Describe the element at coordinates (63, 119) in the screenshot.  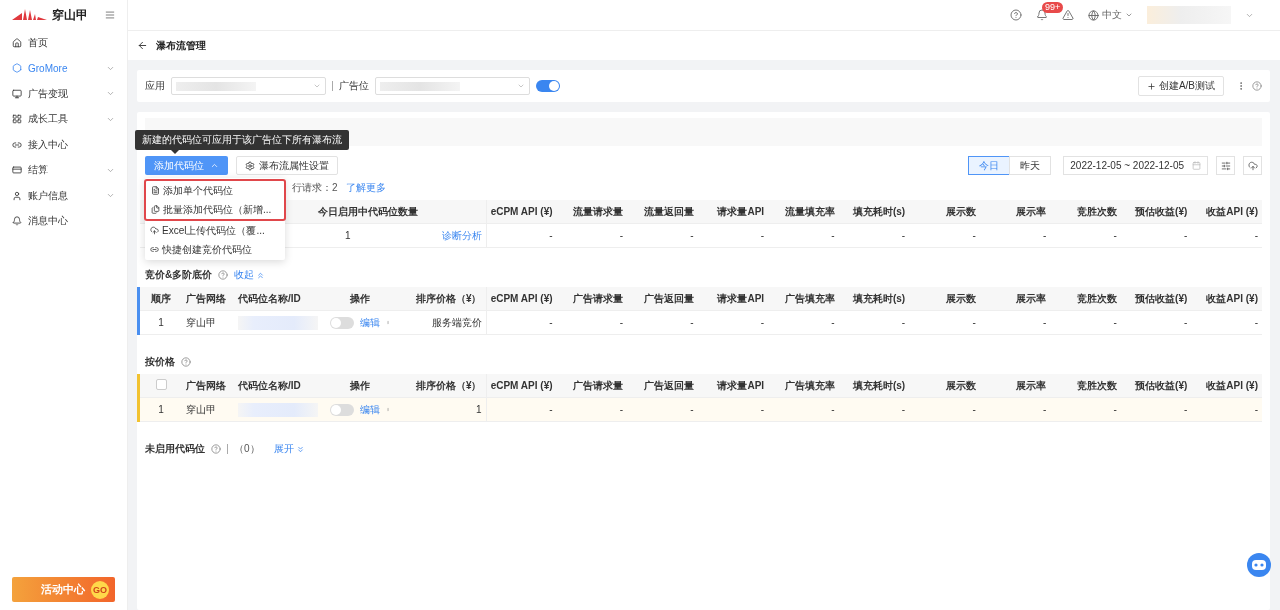
I see `nav-item: 成长工具` at that location.